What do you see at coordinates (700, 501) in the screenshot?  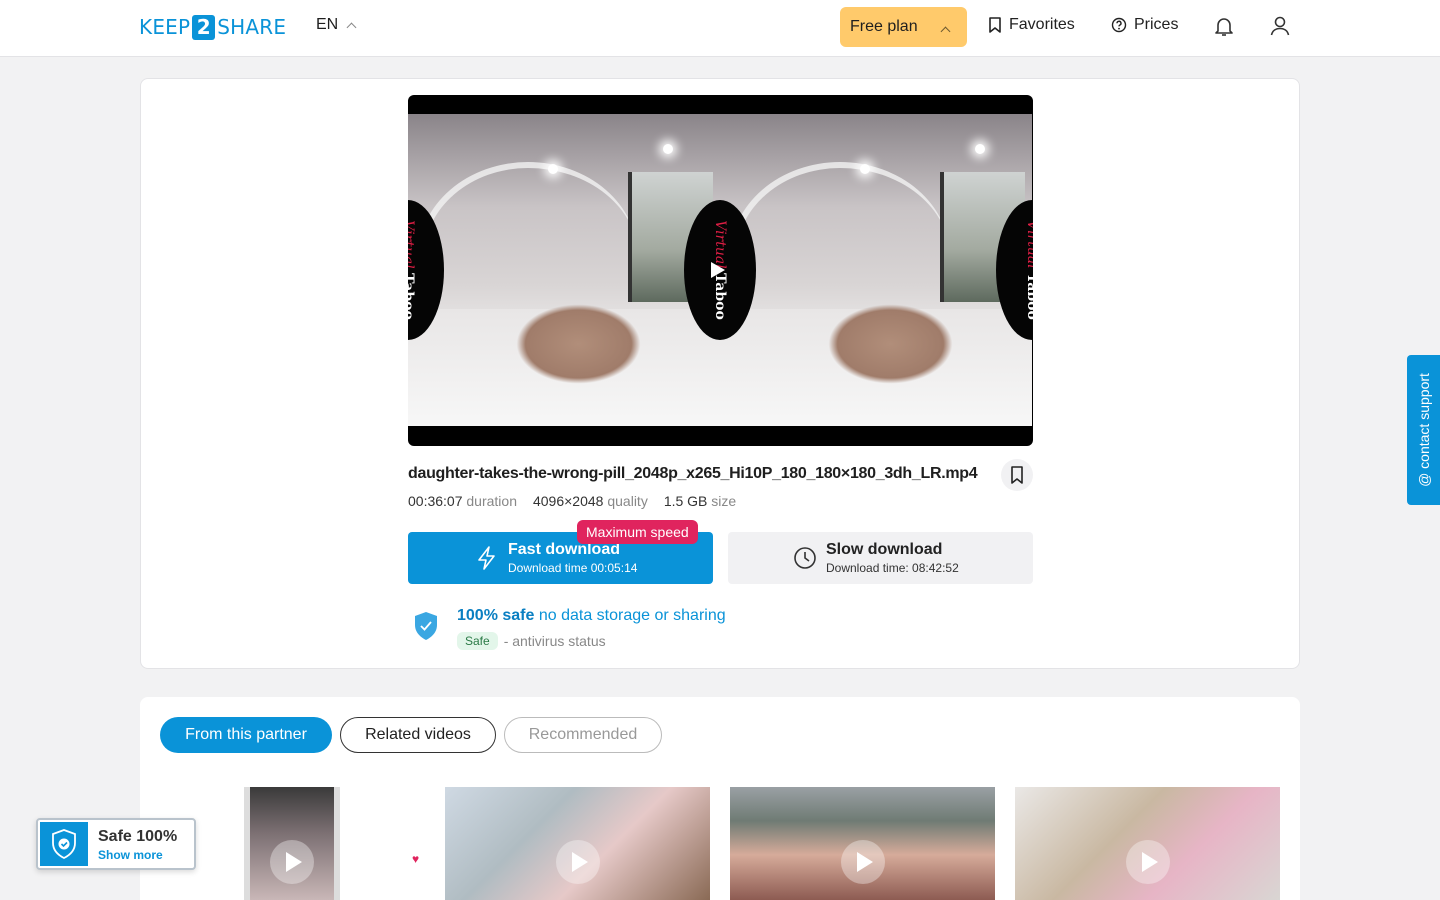 I see `size-info: 1.5 GB size` at bounding box center [700, 501].